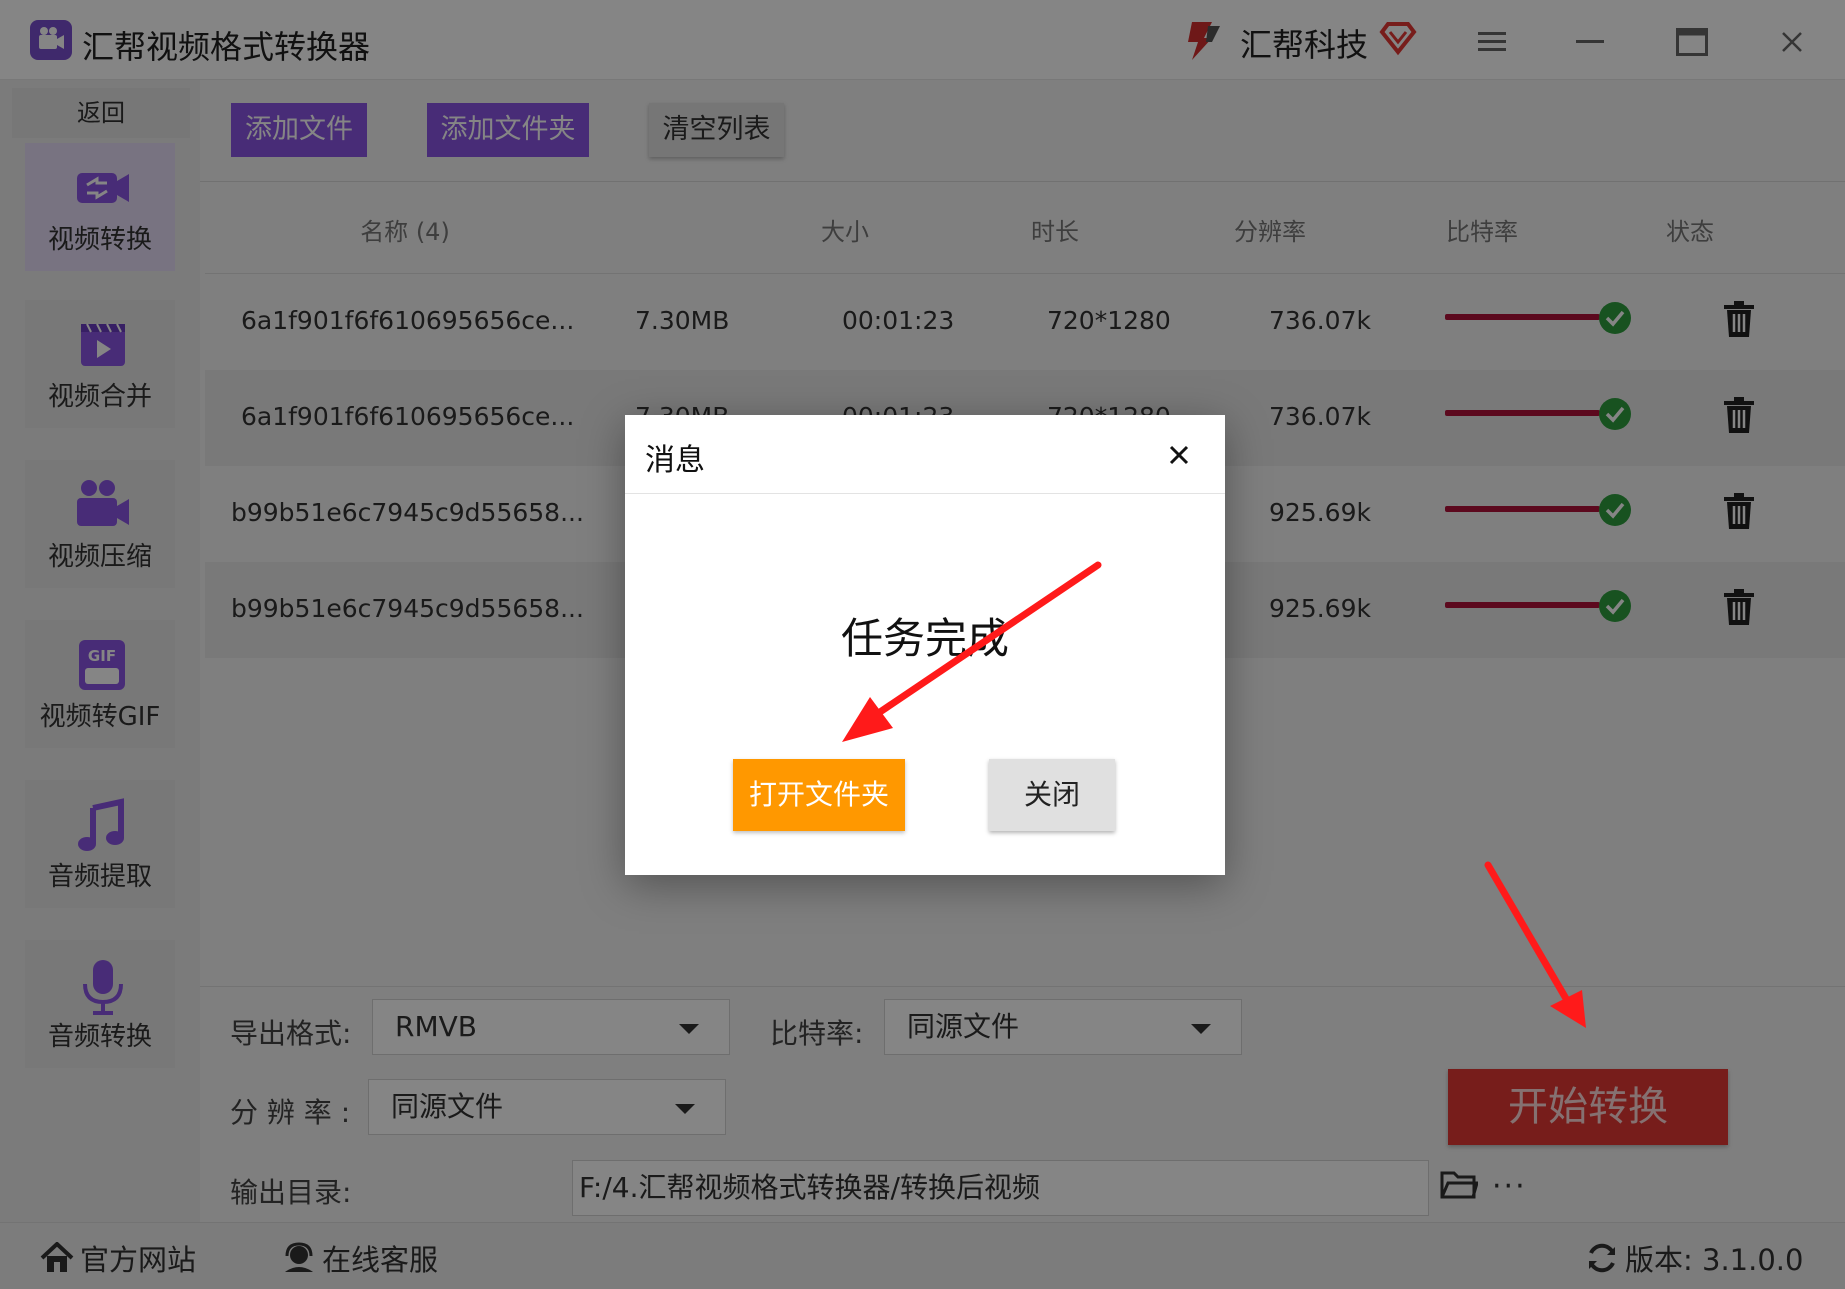 This screenshot has height=1289, width=1845. What do you see at coordinates (924, 638) in the screenshot?
I see `dialog-message: 任务完成` at bounding box center [924, 638].